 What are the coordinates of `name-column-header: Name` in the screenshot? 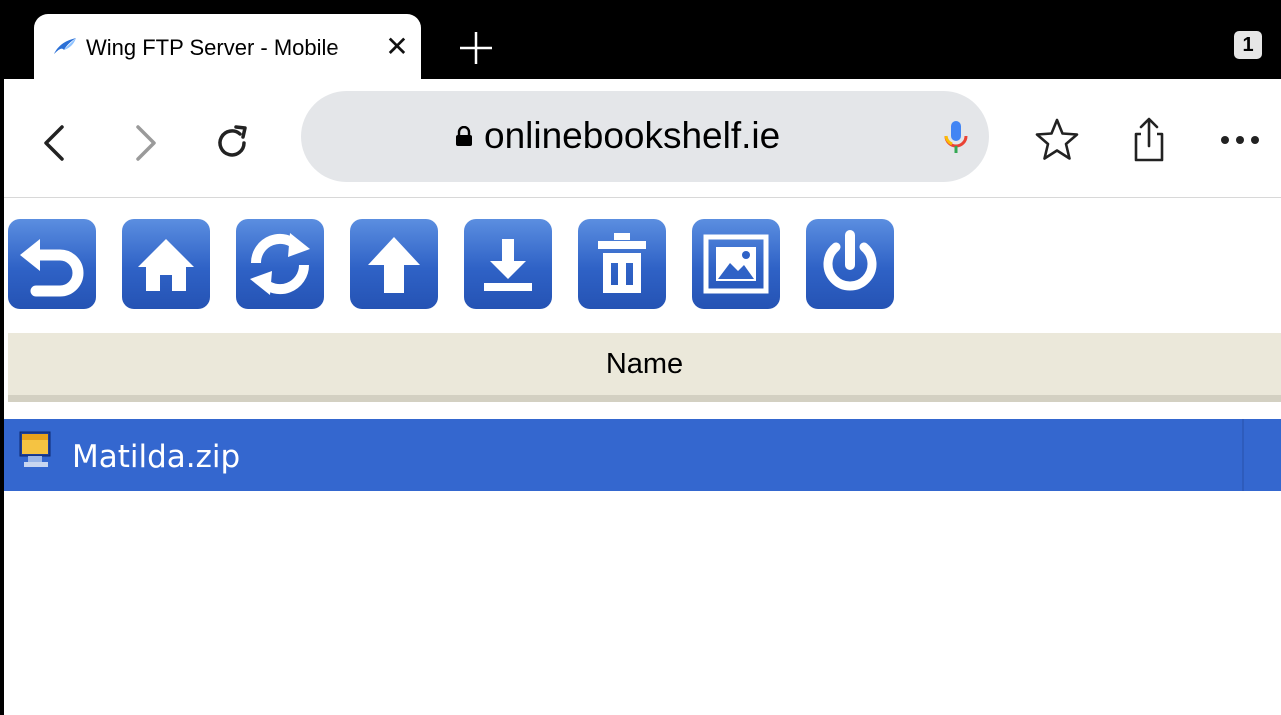 It's located at (644, 364).